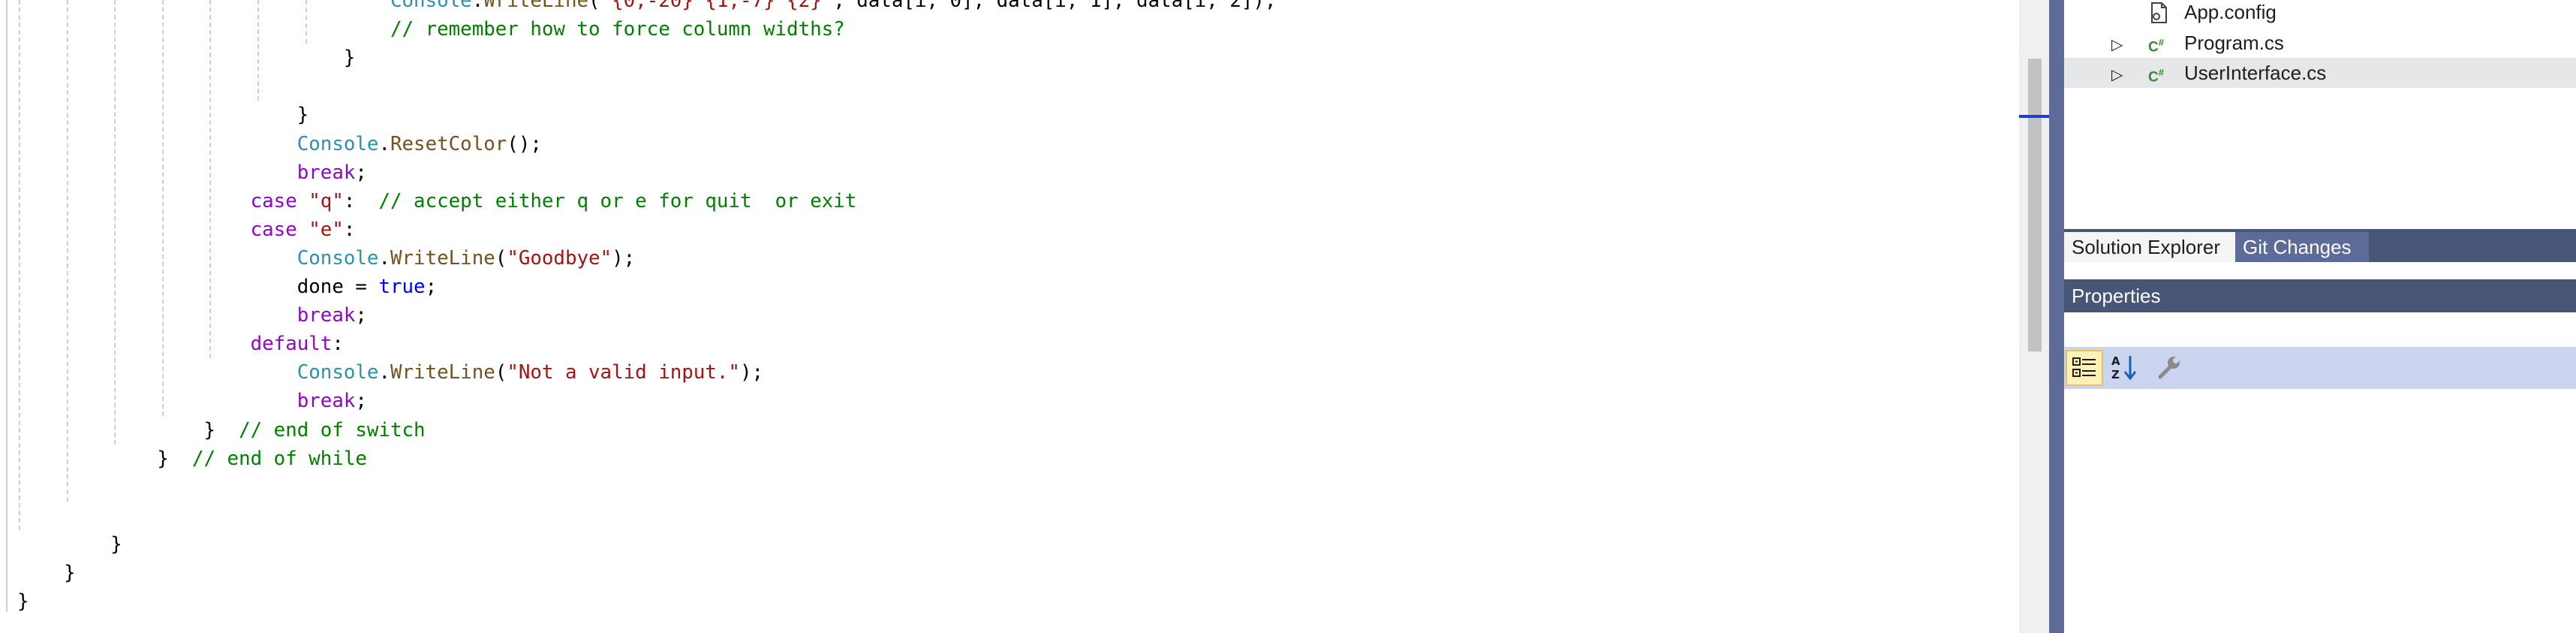 The image size is (2576, 633). Describe the element at coordinates (279, 459) in the screenshot. I see `code-token: // end of while` at that location.